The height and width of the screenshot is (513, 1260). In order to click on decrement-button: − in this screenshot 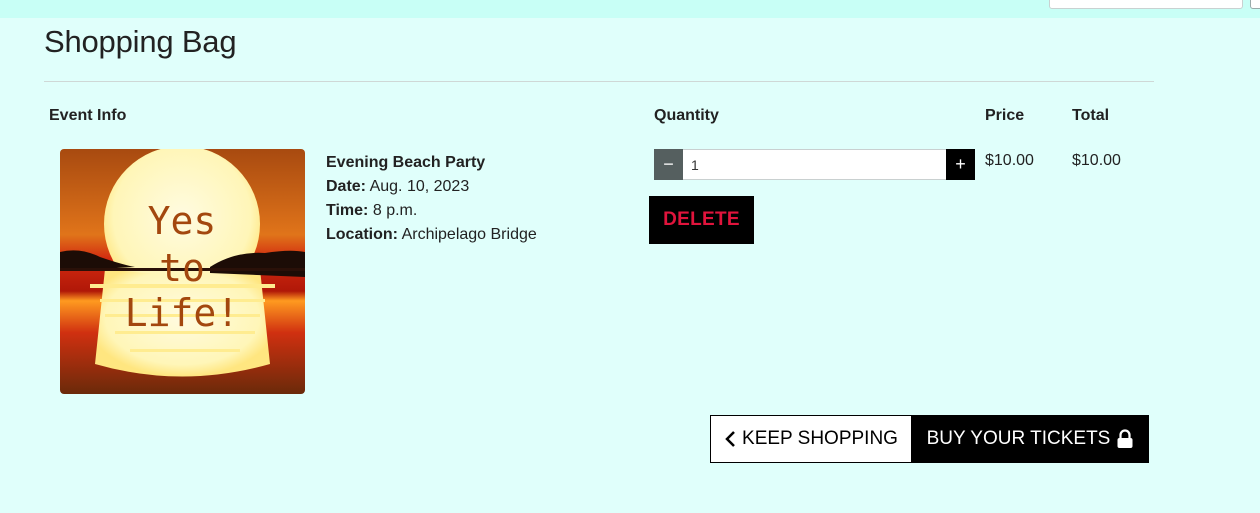, I will do `click(668, 164)`.